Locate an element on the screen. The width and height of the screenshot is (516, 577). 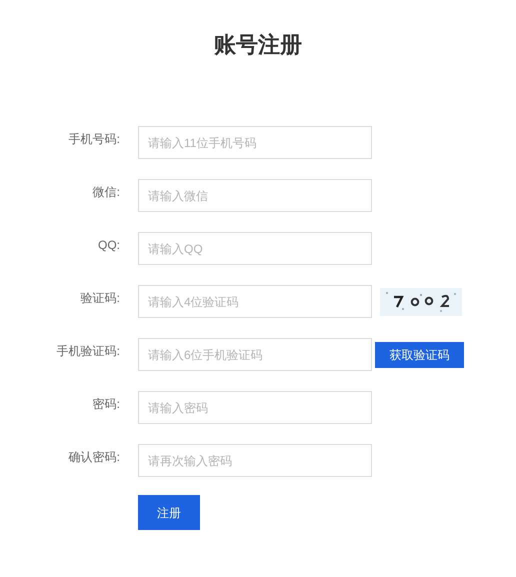
get-code-button: 获取验证码 is located at coordinates (419, 355).